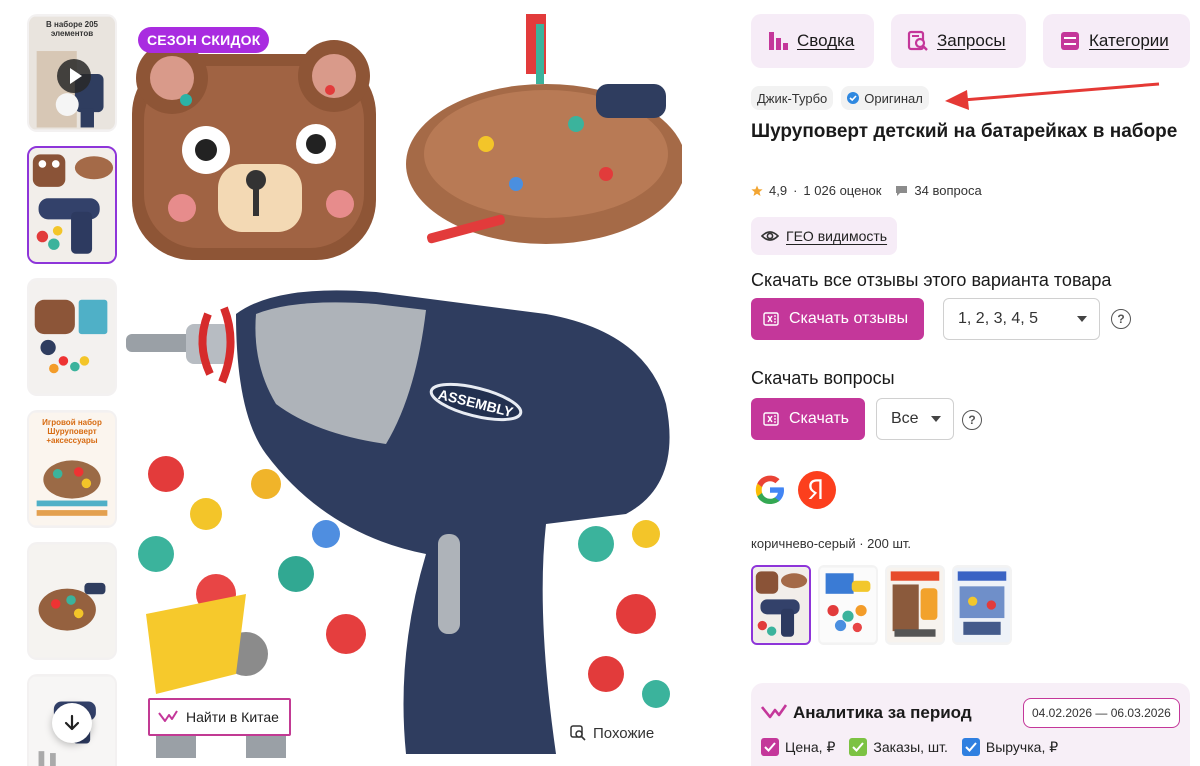 The width and height of the screenshot is (1200, 766). Describe the element at coordinates (917, 40) in the screenshot. I see `document-search-icon` at that location.